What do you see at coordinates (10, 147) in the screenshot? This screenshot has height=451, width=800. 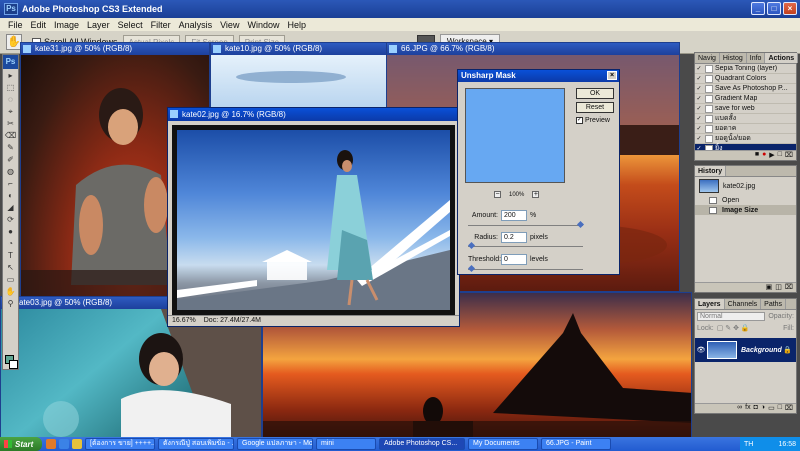 I see `brush-tool-icon: ✎` at bounding box center [10, 147].